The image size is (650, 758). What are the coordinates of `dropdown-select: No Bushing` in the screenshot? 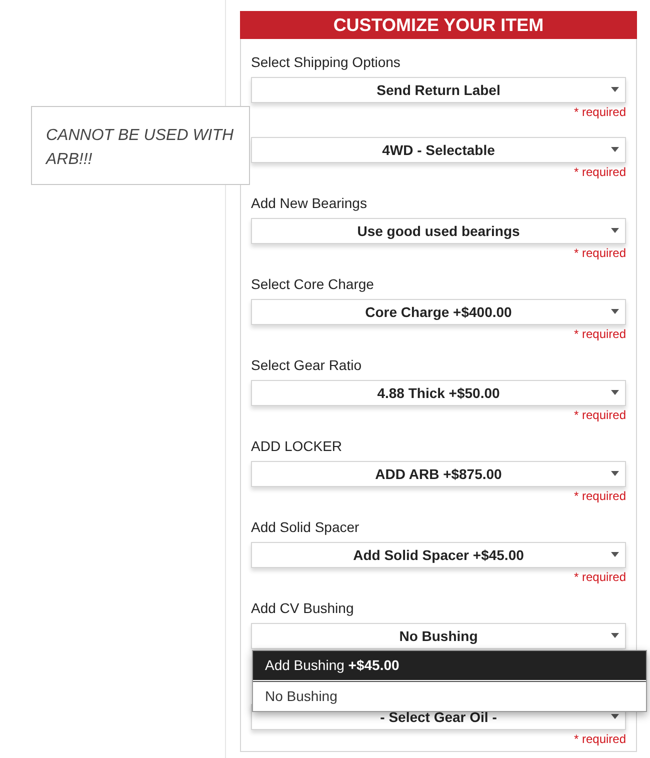 It's located at (438, 636).